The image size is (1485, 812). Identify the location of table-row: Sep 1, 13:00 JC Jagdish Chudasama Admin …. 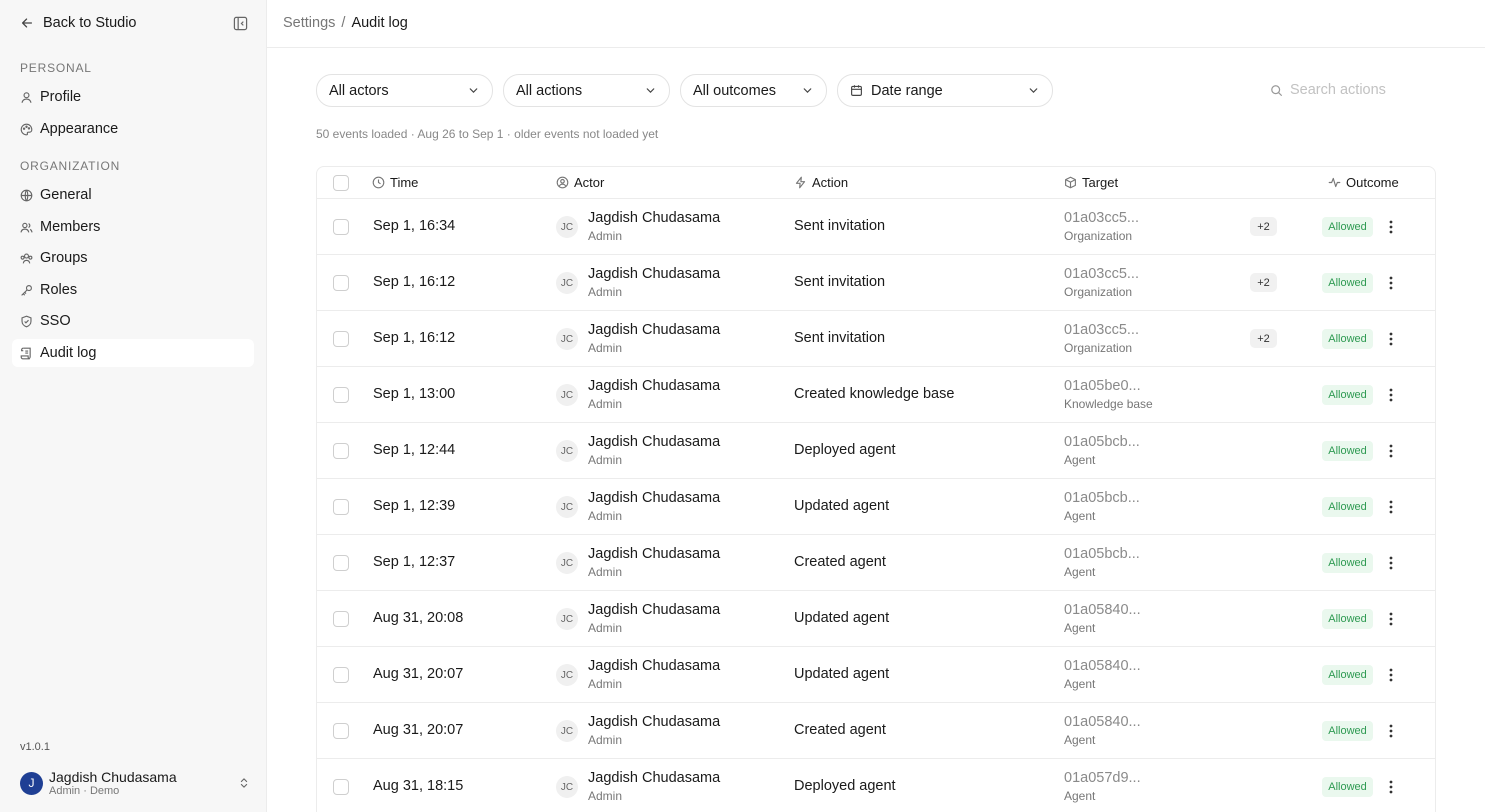
(876, 395).